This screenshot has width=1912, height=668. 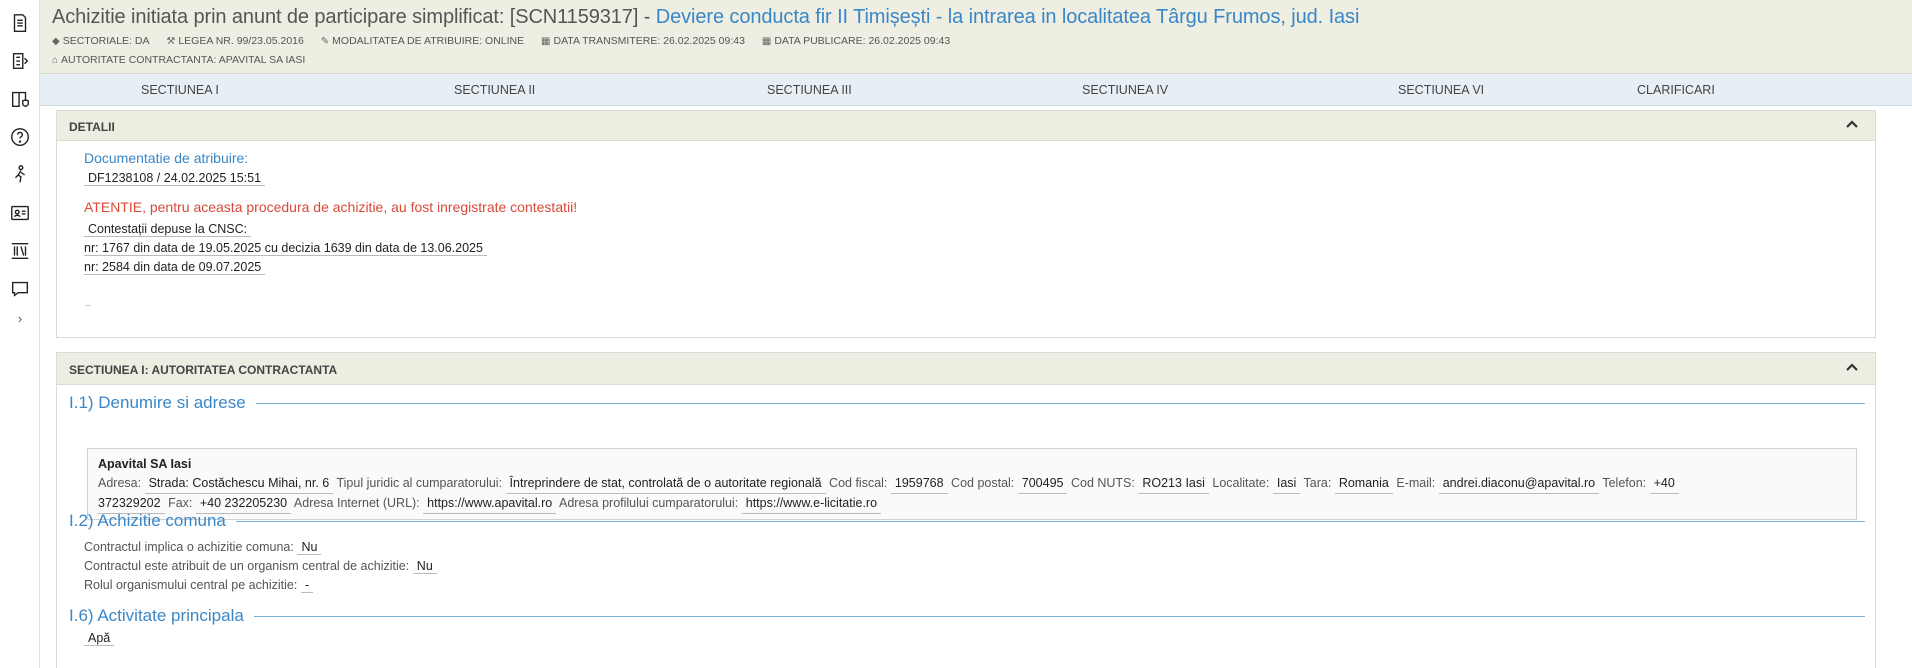 What do you see at coordinates (241, 41) in the screenshot?
I see `meta-legea: LEGEA NR. 99/23.05.2016` at bounding box center [241, 41].